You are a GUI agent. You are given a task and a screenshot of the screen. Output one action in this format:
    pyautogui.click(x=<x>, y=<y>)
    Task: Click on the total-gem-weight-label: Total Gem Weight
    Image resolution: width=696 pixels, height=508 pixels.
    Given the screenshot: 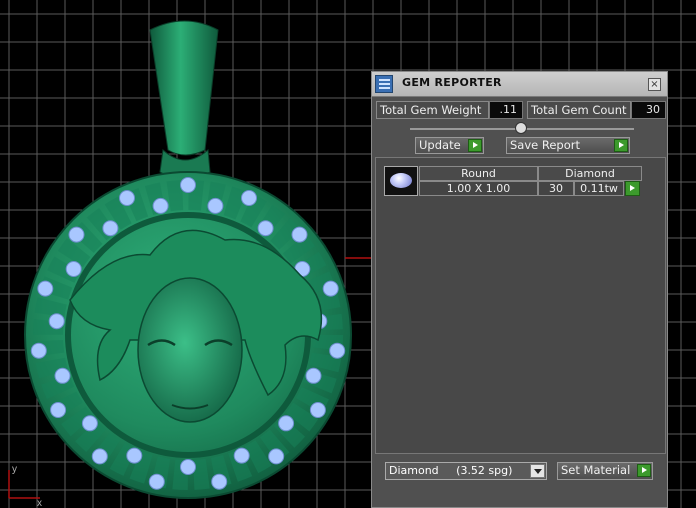 What is the action you would take?
    pyautogui.click(x=432, y=110)
    